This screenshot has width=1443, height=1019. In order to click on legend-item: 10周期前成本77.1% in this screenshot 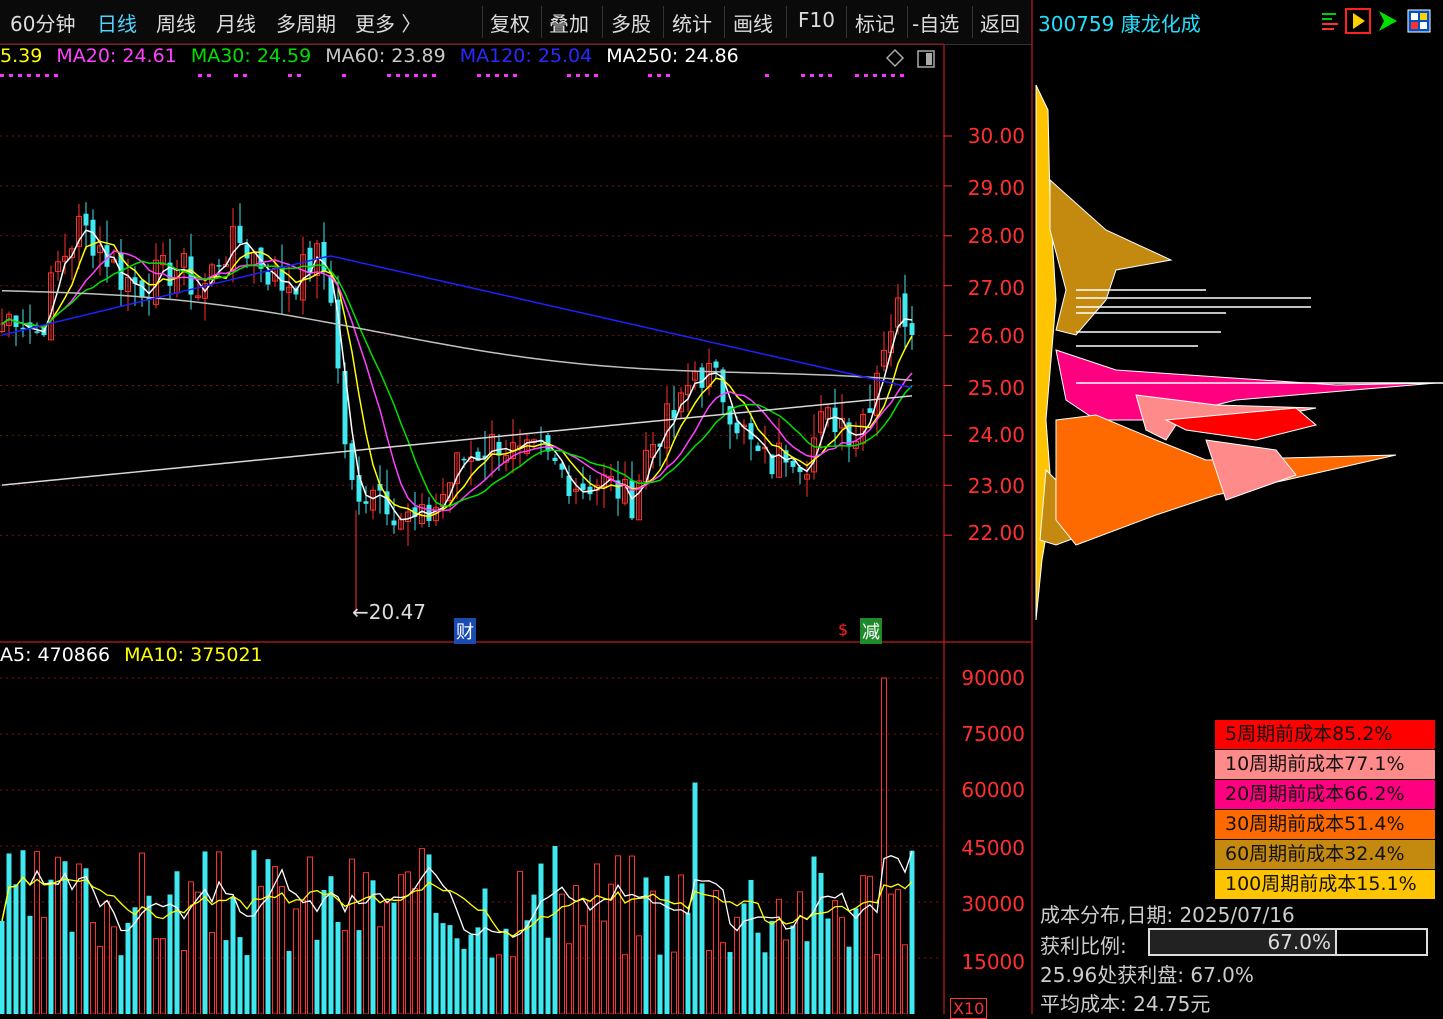, I will do `click(1325, 764)`.